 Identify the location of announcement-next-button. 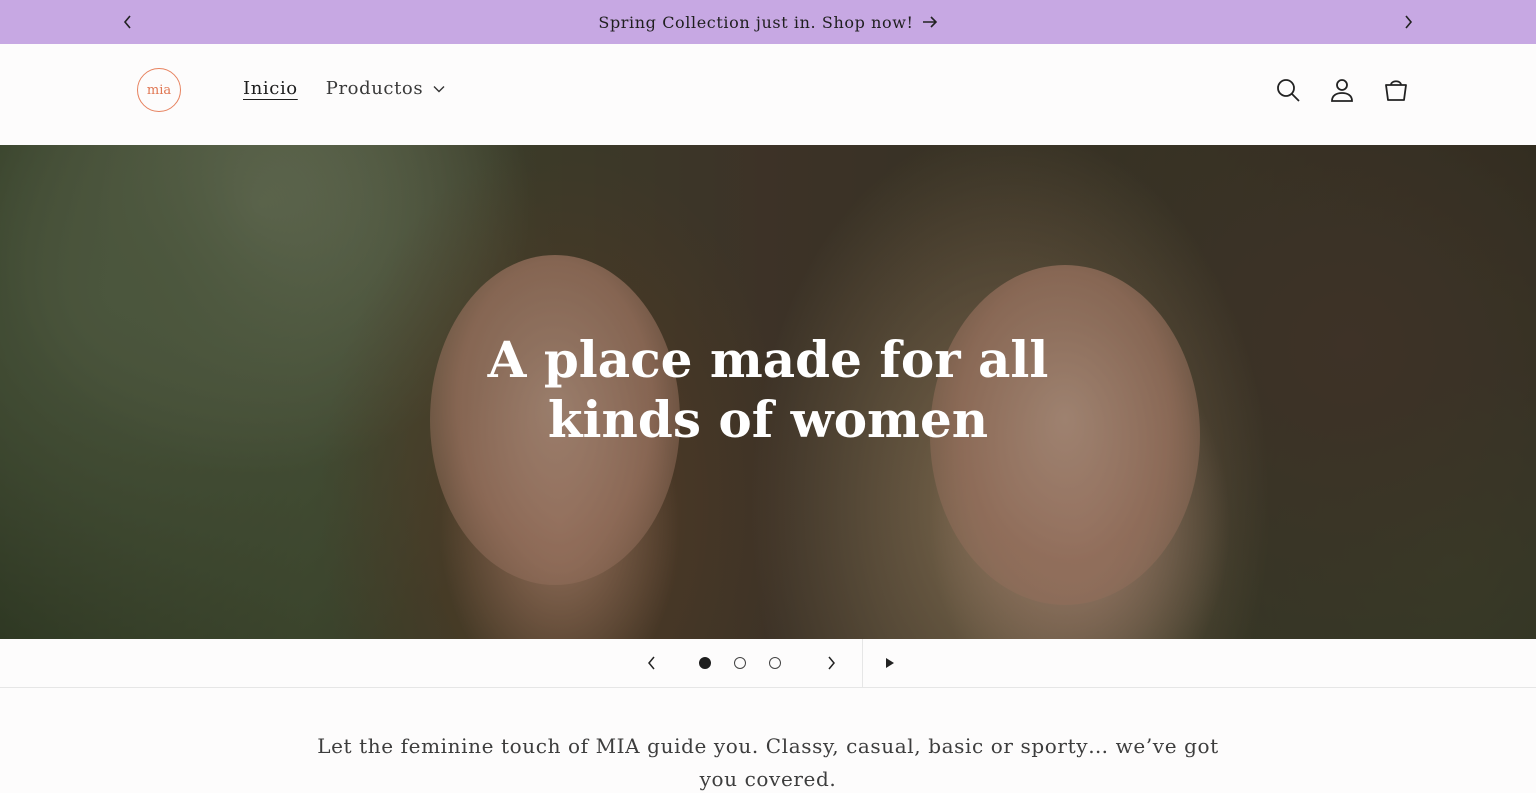
(1408, 22).